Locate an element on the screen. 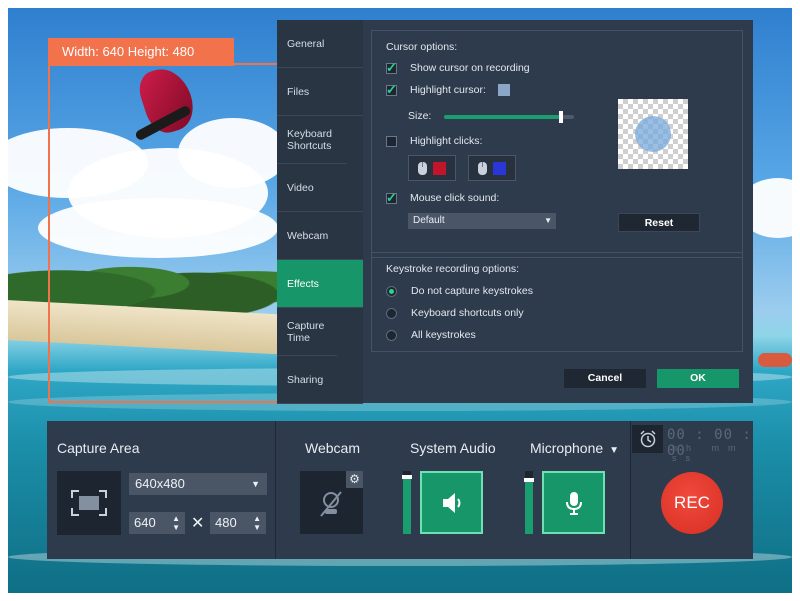 The height and width of the screenshot is (601, 800). webcam-off-icon is located at coordinates (331, 504).